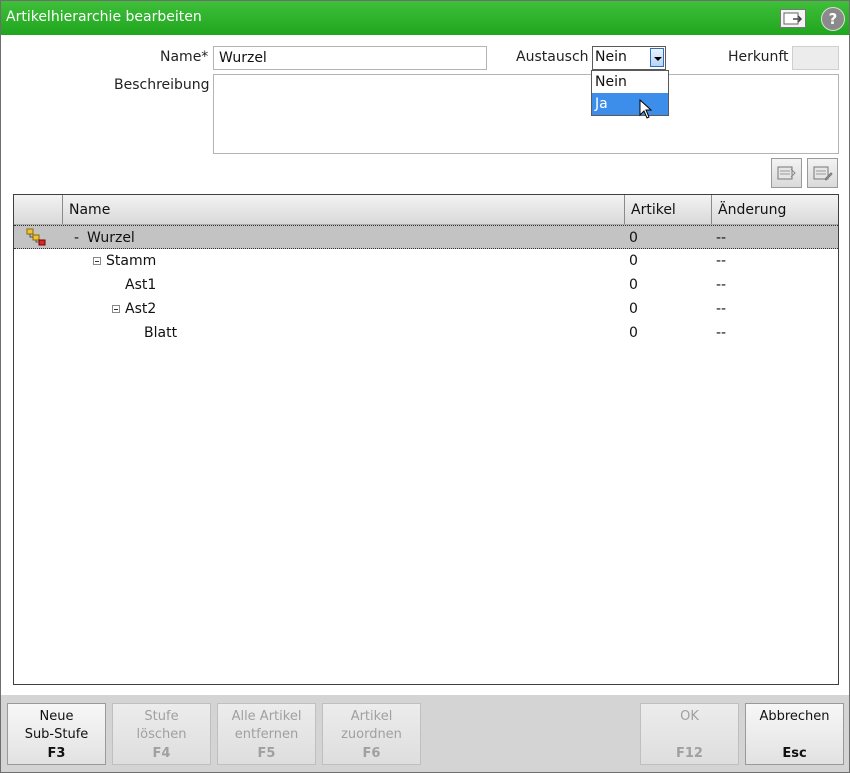 The width and height of the screenshot is (850, 773). I want to click on name-label: Name*, so click(184, 57).